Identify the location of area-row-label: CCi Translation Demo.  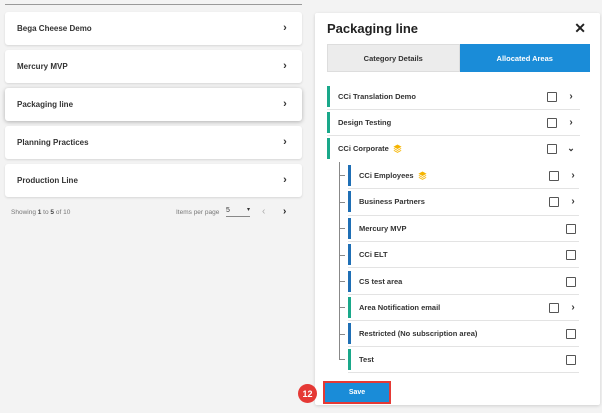
(377, 96).